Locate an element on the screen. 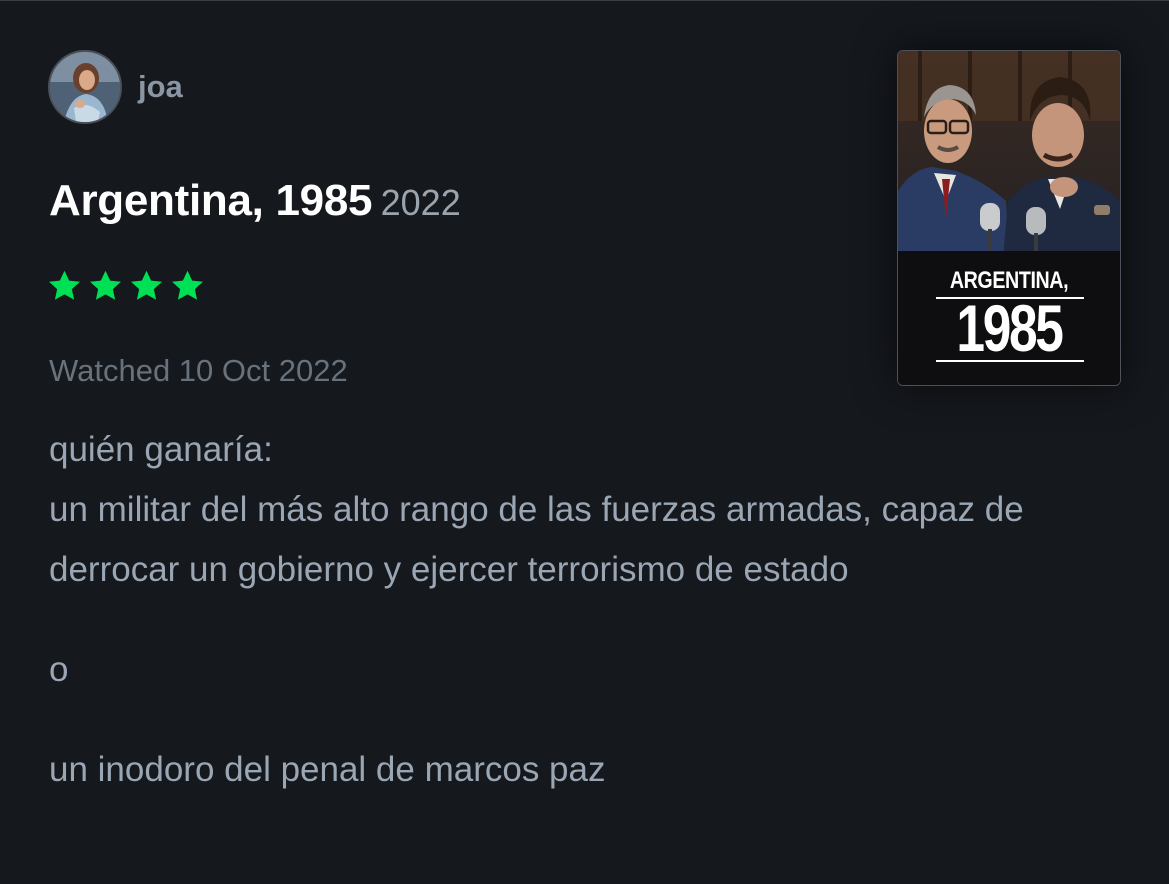 The image size is (1169, 884). poster-divider is located at coordinates (1010, 361).